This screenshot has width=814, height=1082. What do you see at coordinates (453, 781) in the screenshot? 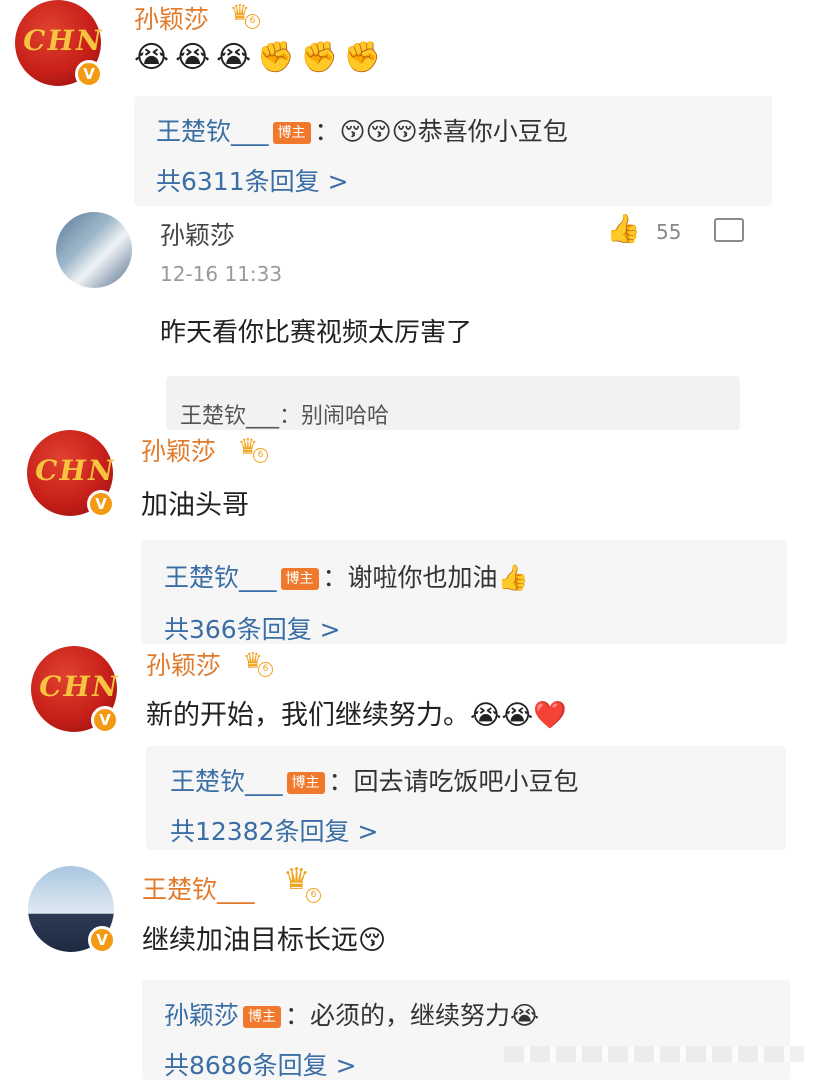
I see `reply-text: ：回去请吃饭吧小豆包` at bounding box center [453, 781].